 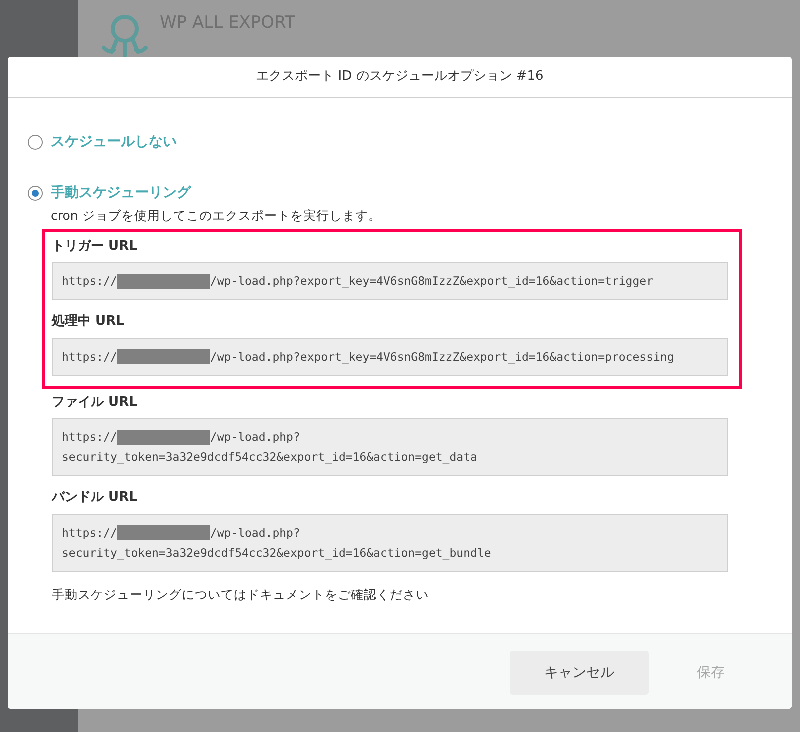 I want to click on url-label: ファイル URL, so click(x=95, y=403).